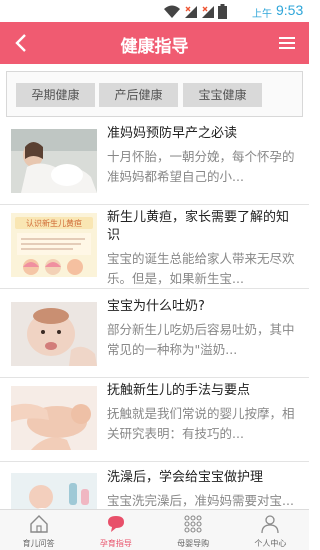 This screenshot has height=550, width=320. I want to click on status-icons, so click(195, 11).